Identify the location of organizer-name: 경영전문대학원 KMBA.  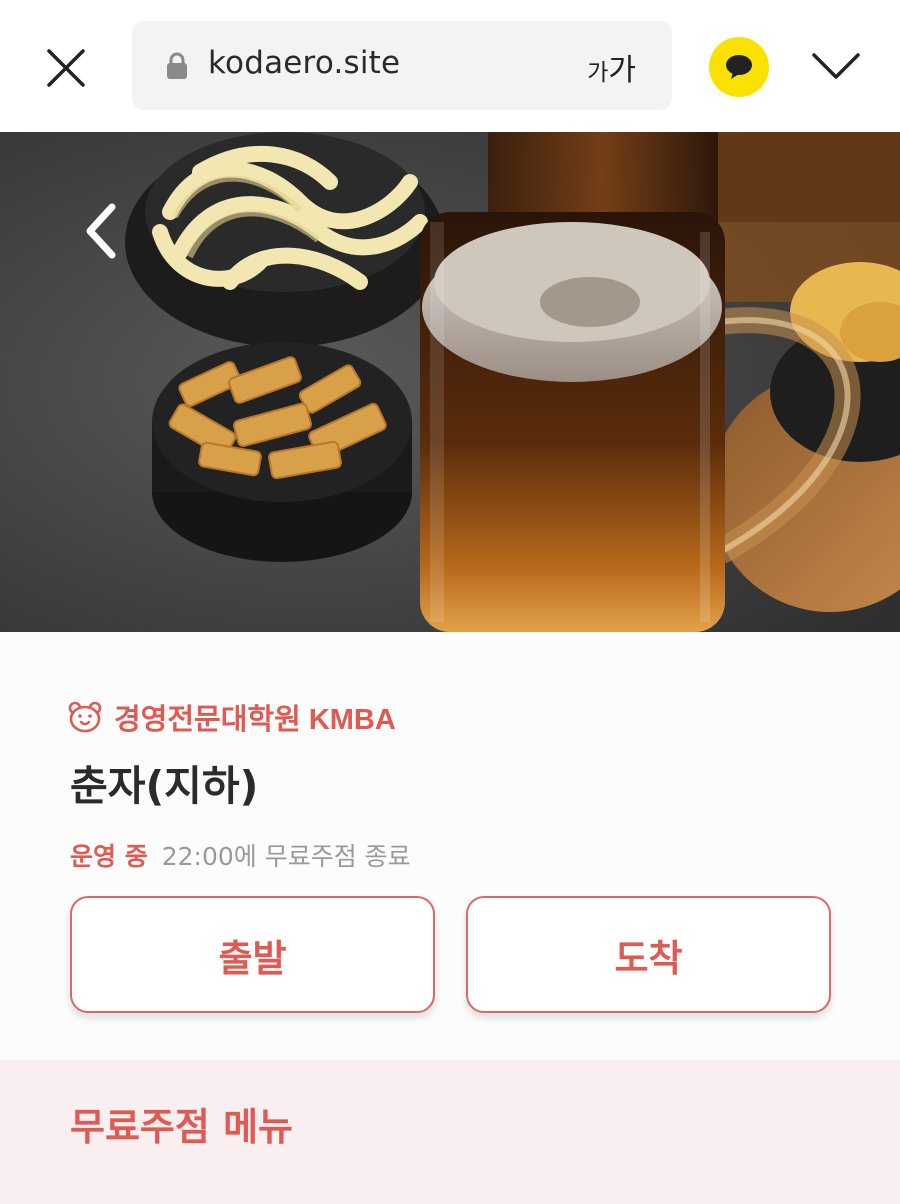
(255, 720).